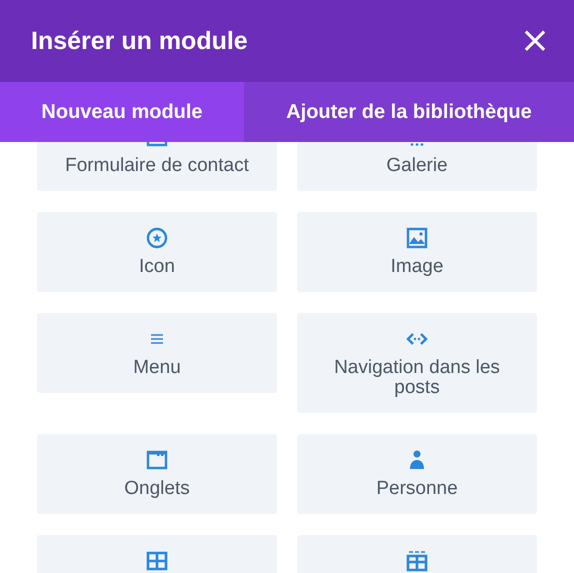  What do you see at coordinates (157, 238) in the screenshot?
I see `star-circle-icon` at bounding box center [157, 238].